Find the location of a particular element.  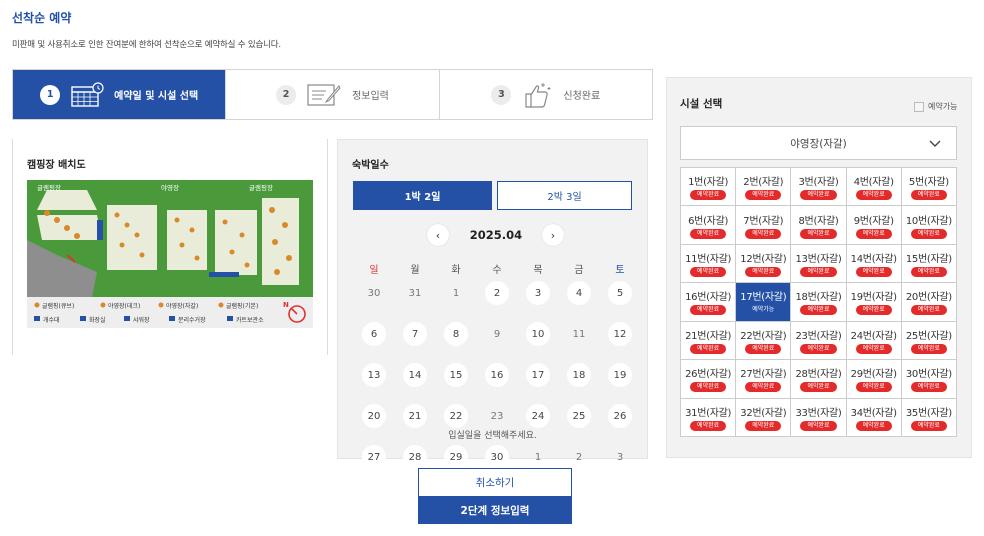

site-name: 16번(자갈) is located at coordinates (708, 298).